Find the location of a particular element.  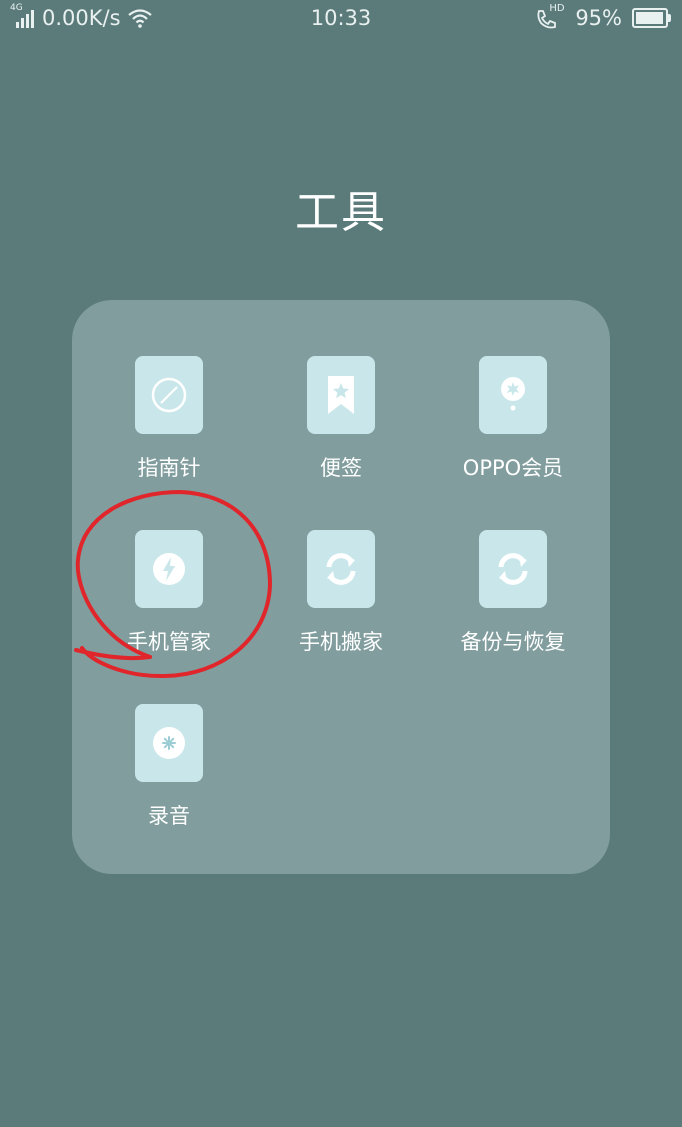

status-bar: 4G 0.00K/s 10:33 HD 95% is located at coordinates (341, 19).